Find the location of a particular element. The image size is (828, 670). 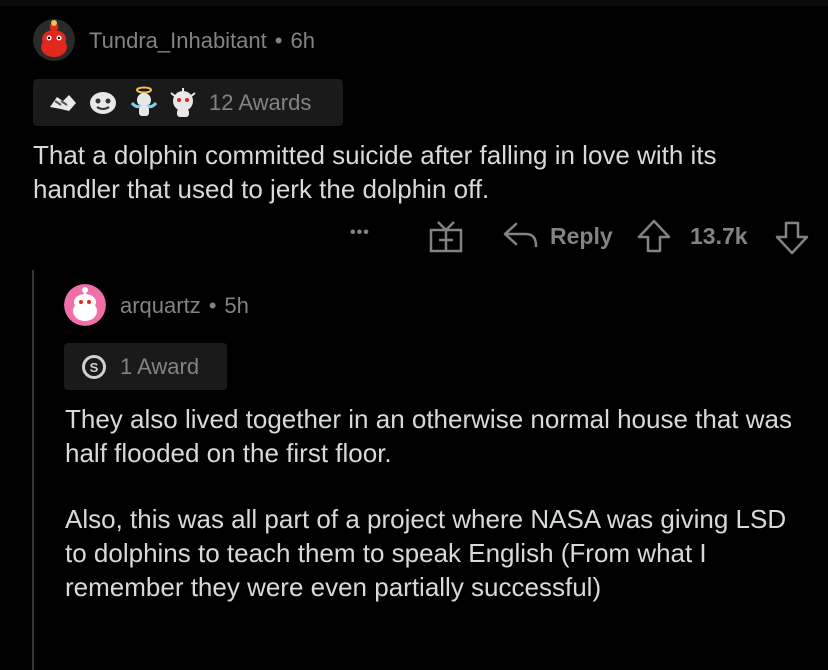

awards-box: S 1 Award is located at coordinates (145, 366).